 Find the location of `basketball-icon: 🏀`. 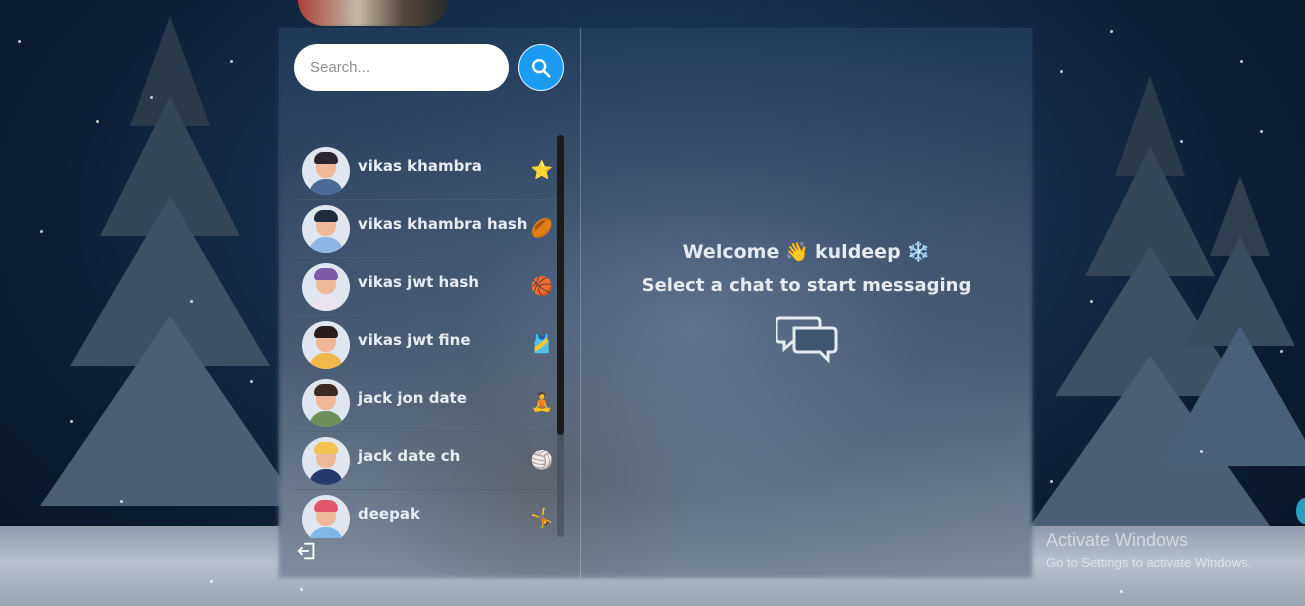

basketball-icon: 🏀 is located at coordinates (542, 286).